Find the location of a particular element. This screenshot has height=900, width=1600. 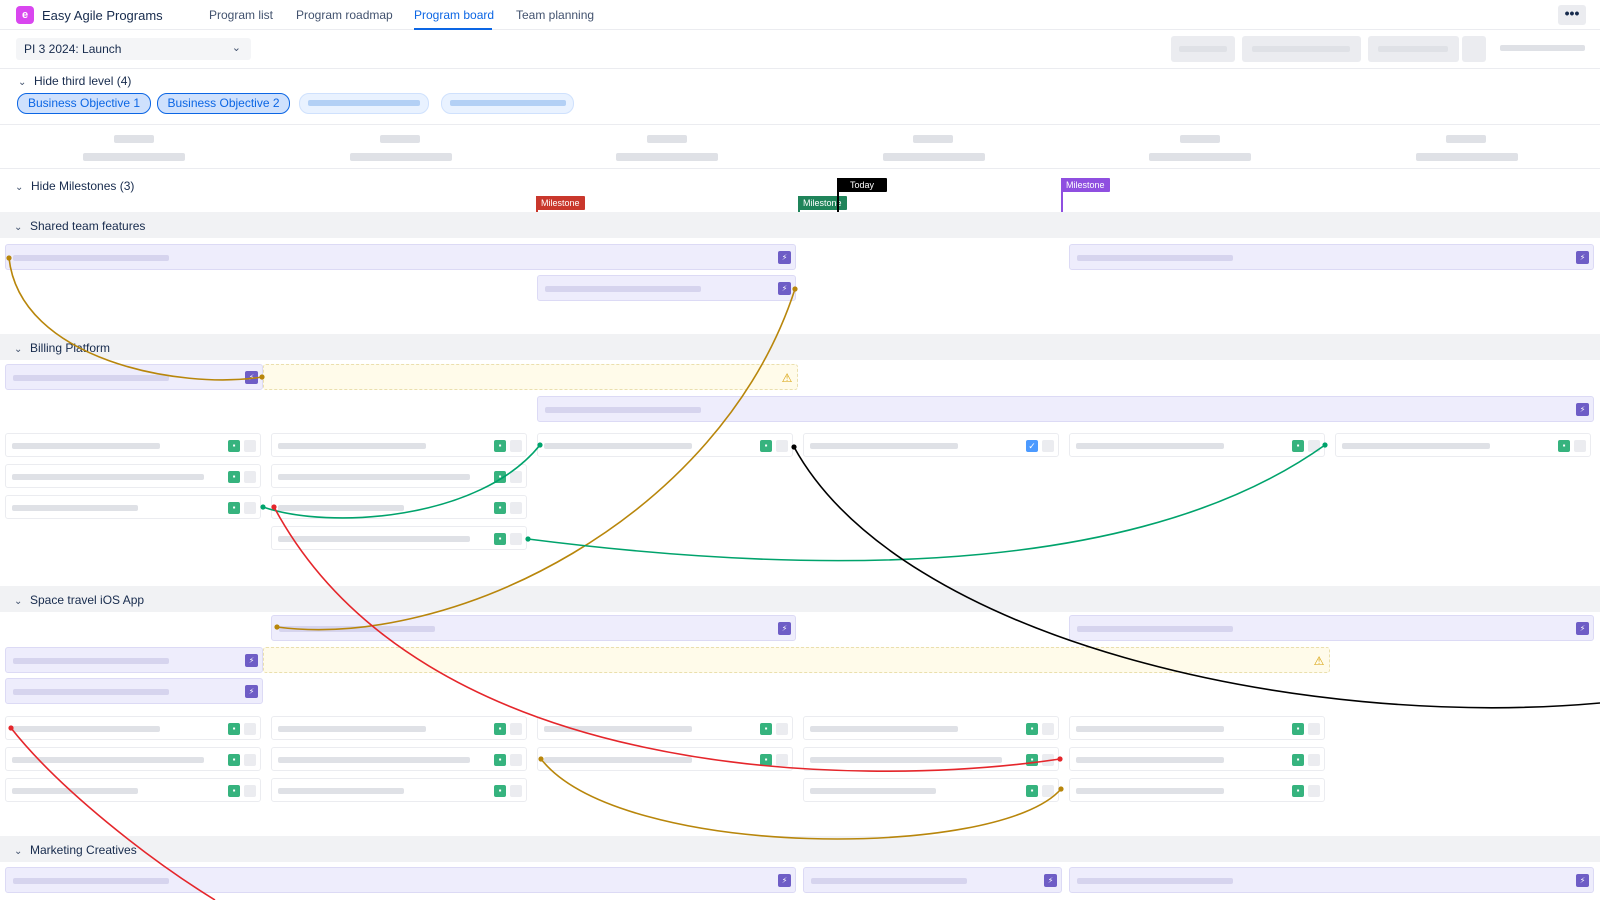

story-card: ✓ is located at coordinates (931, 445).